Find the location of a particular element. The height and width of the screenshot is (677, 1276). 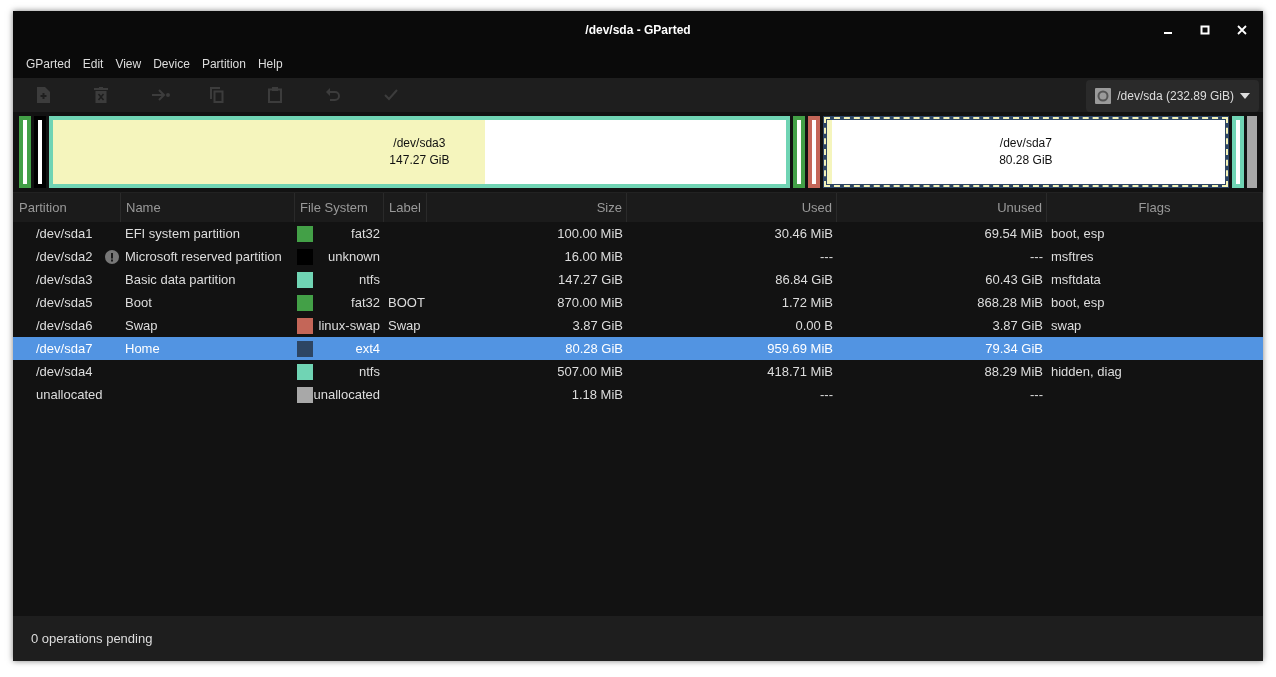

table-cell: swap is located at coordinates (1066, 325).